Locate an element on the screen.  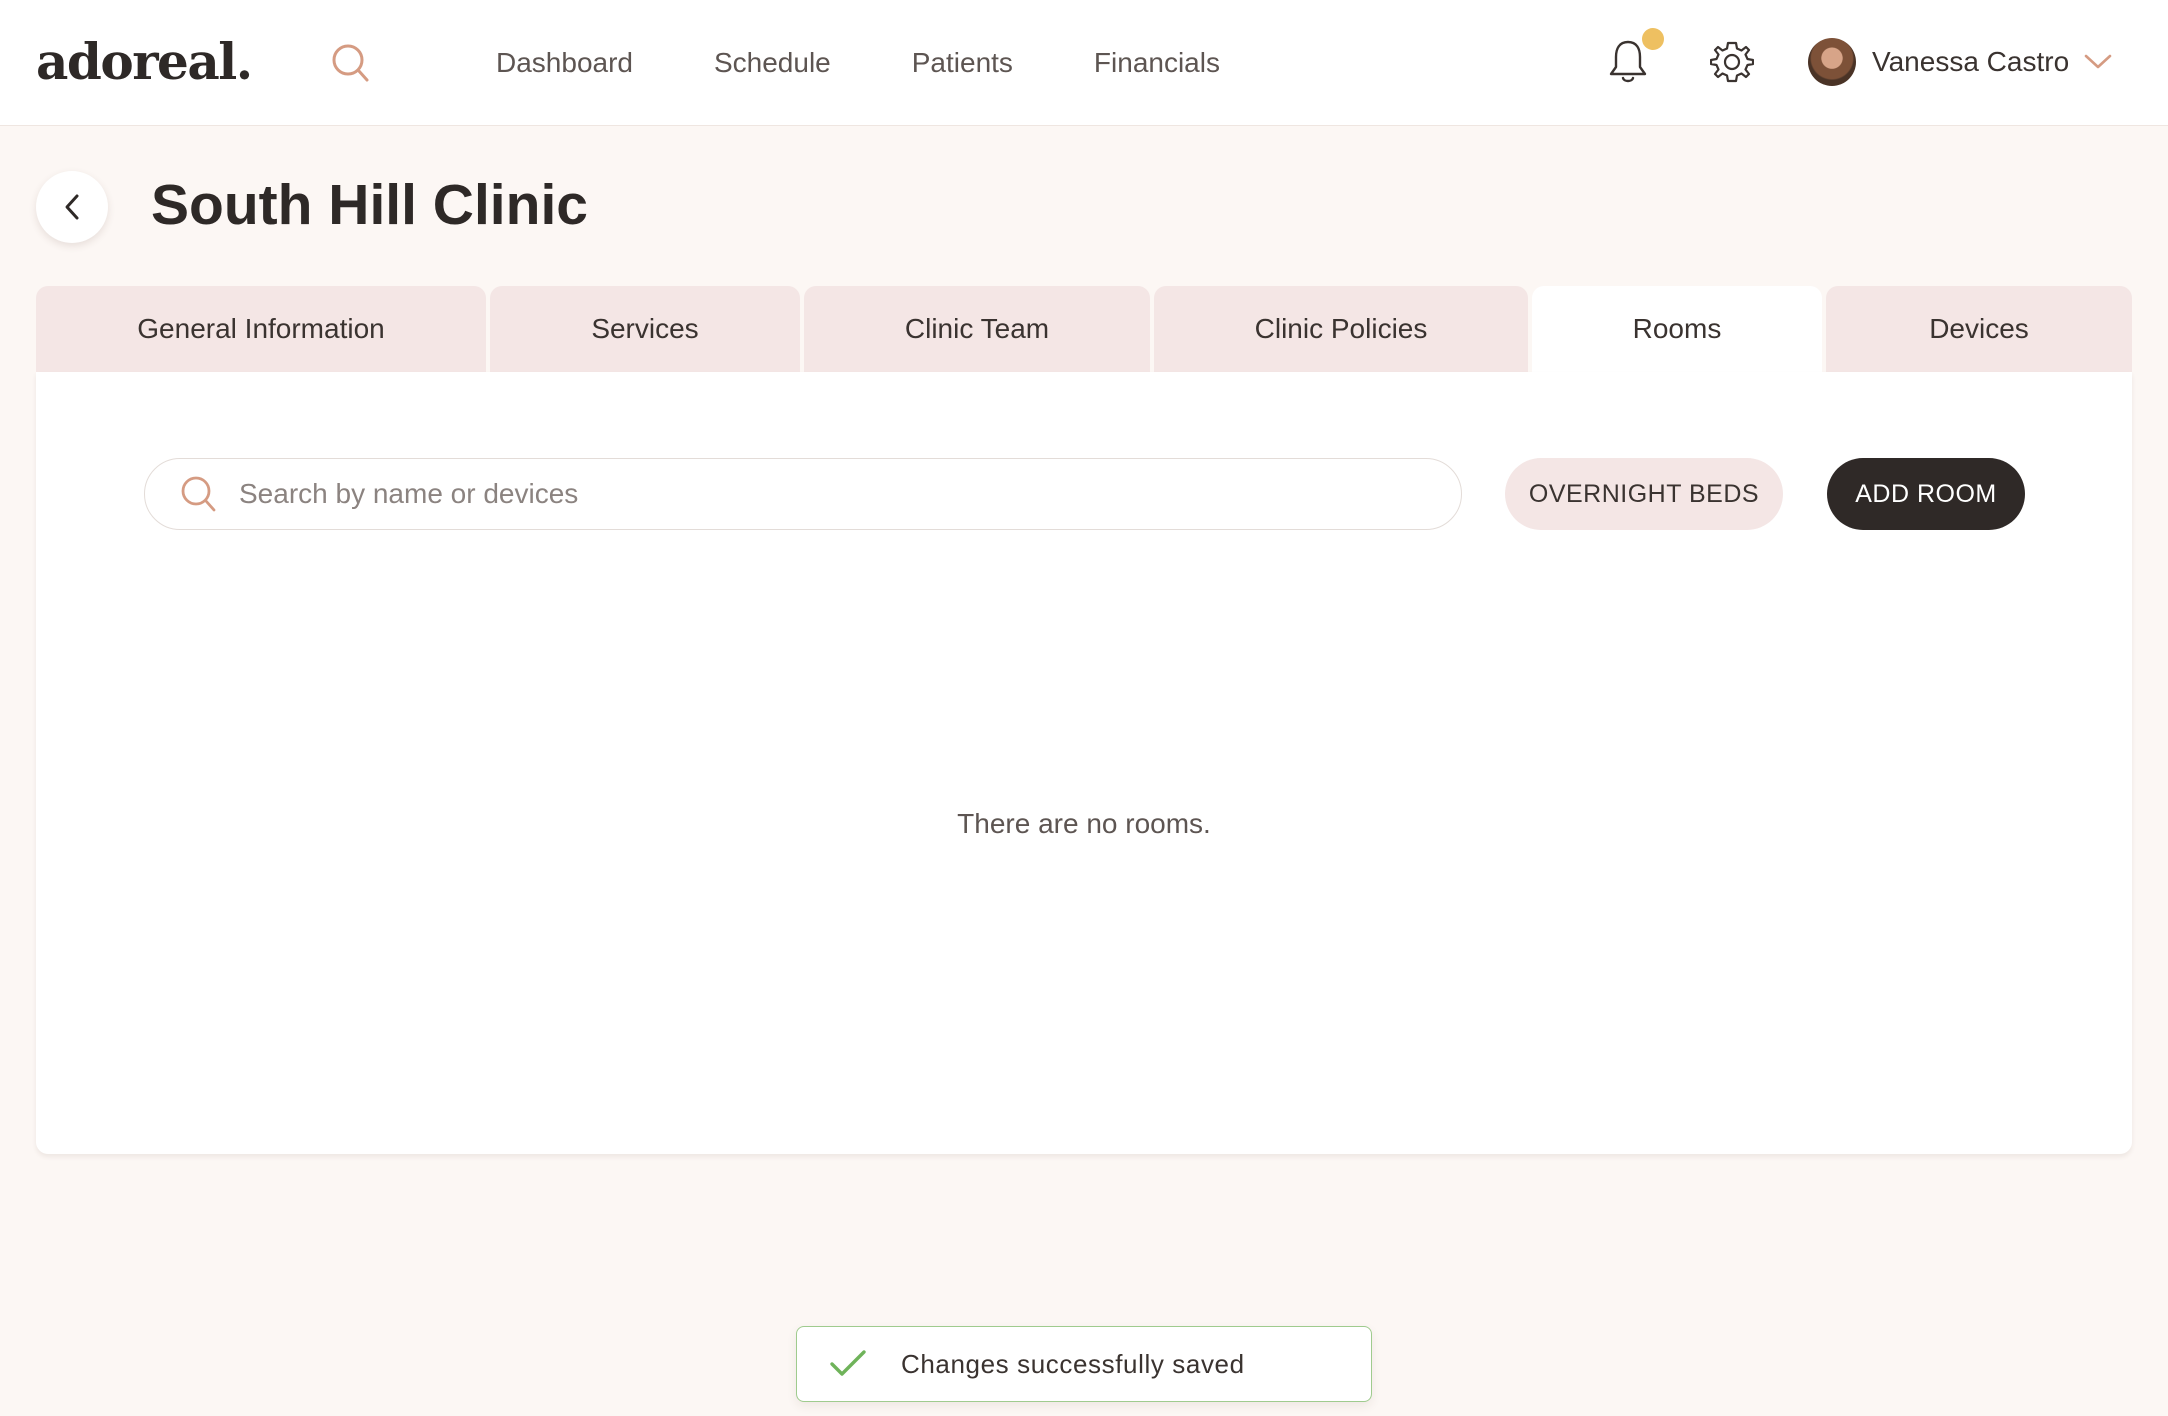
overnight-beds-button: OVERNIGHT BEDS is located at coordinates (1644, 494).